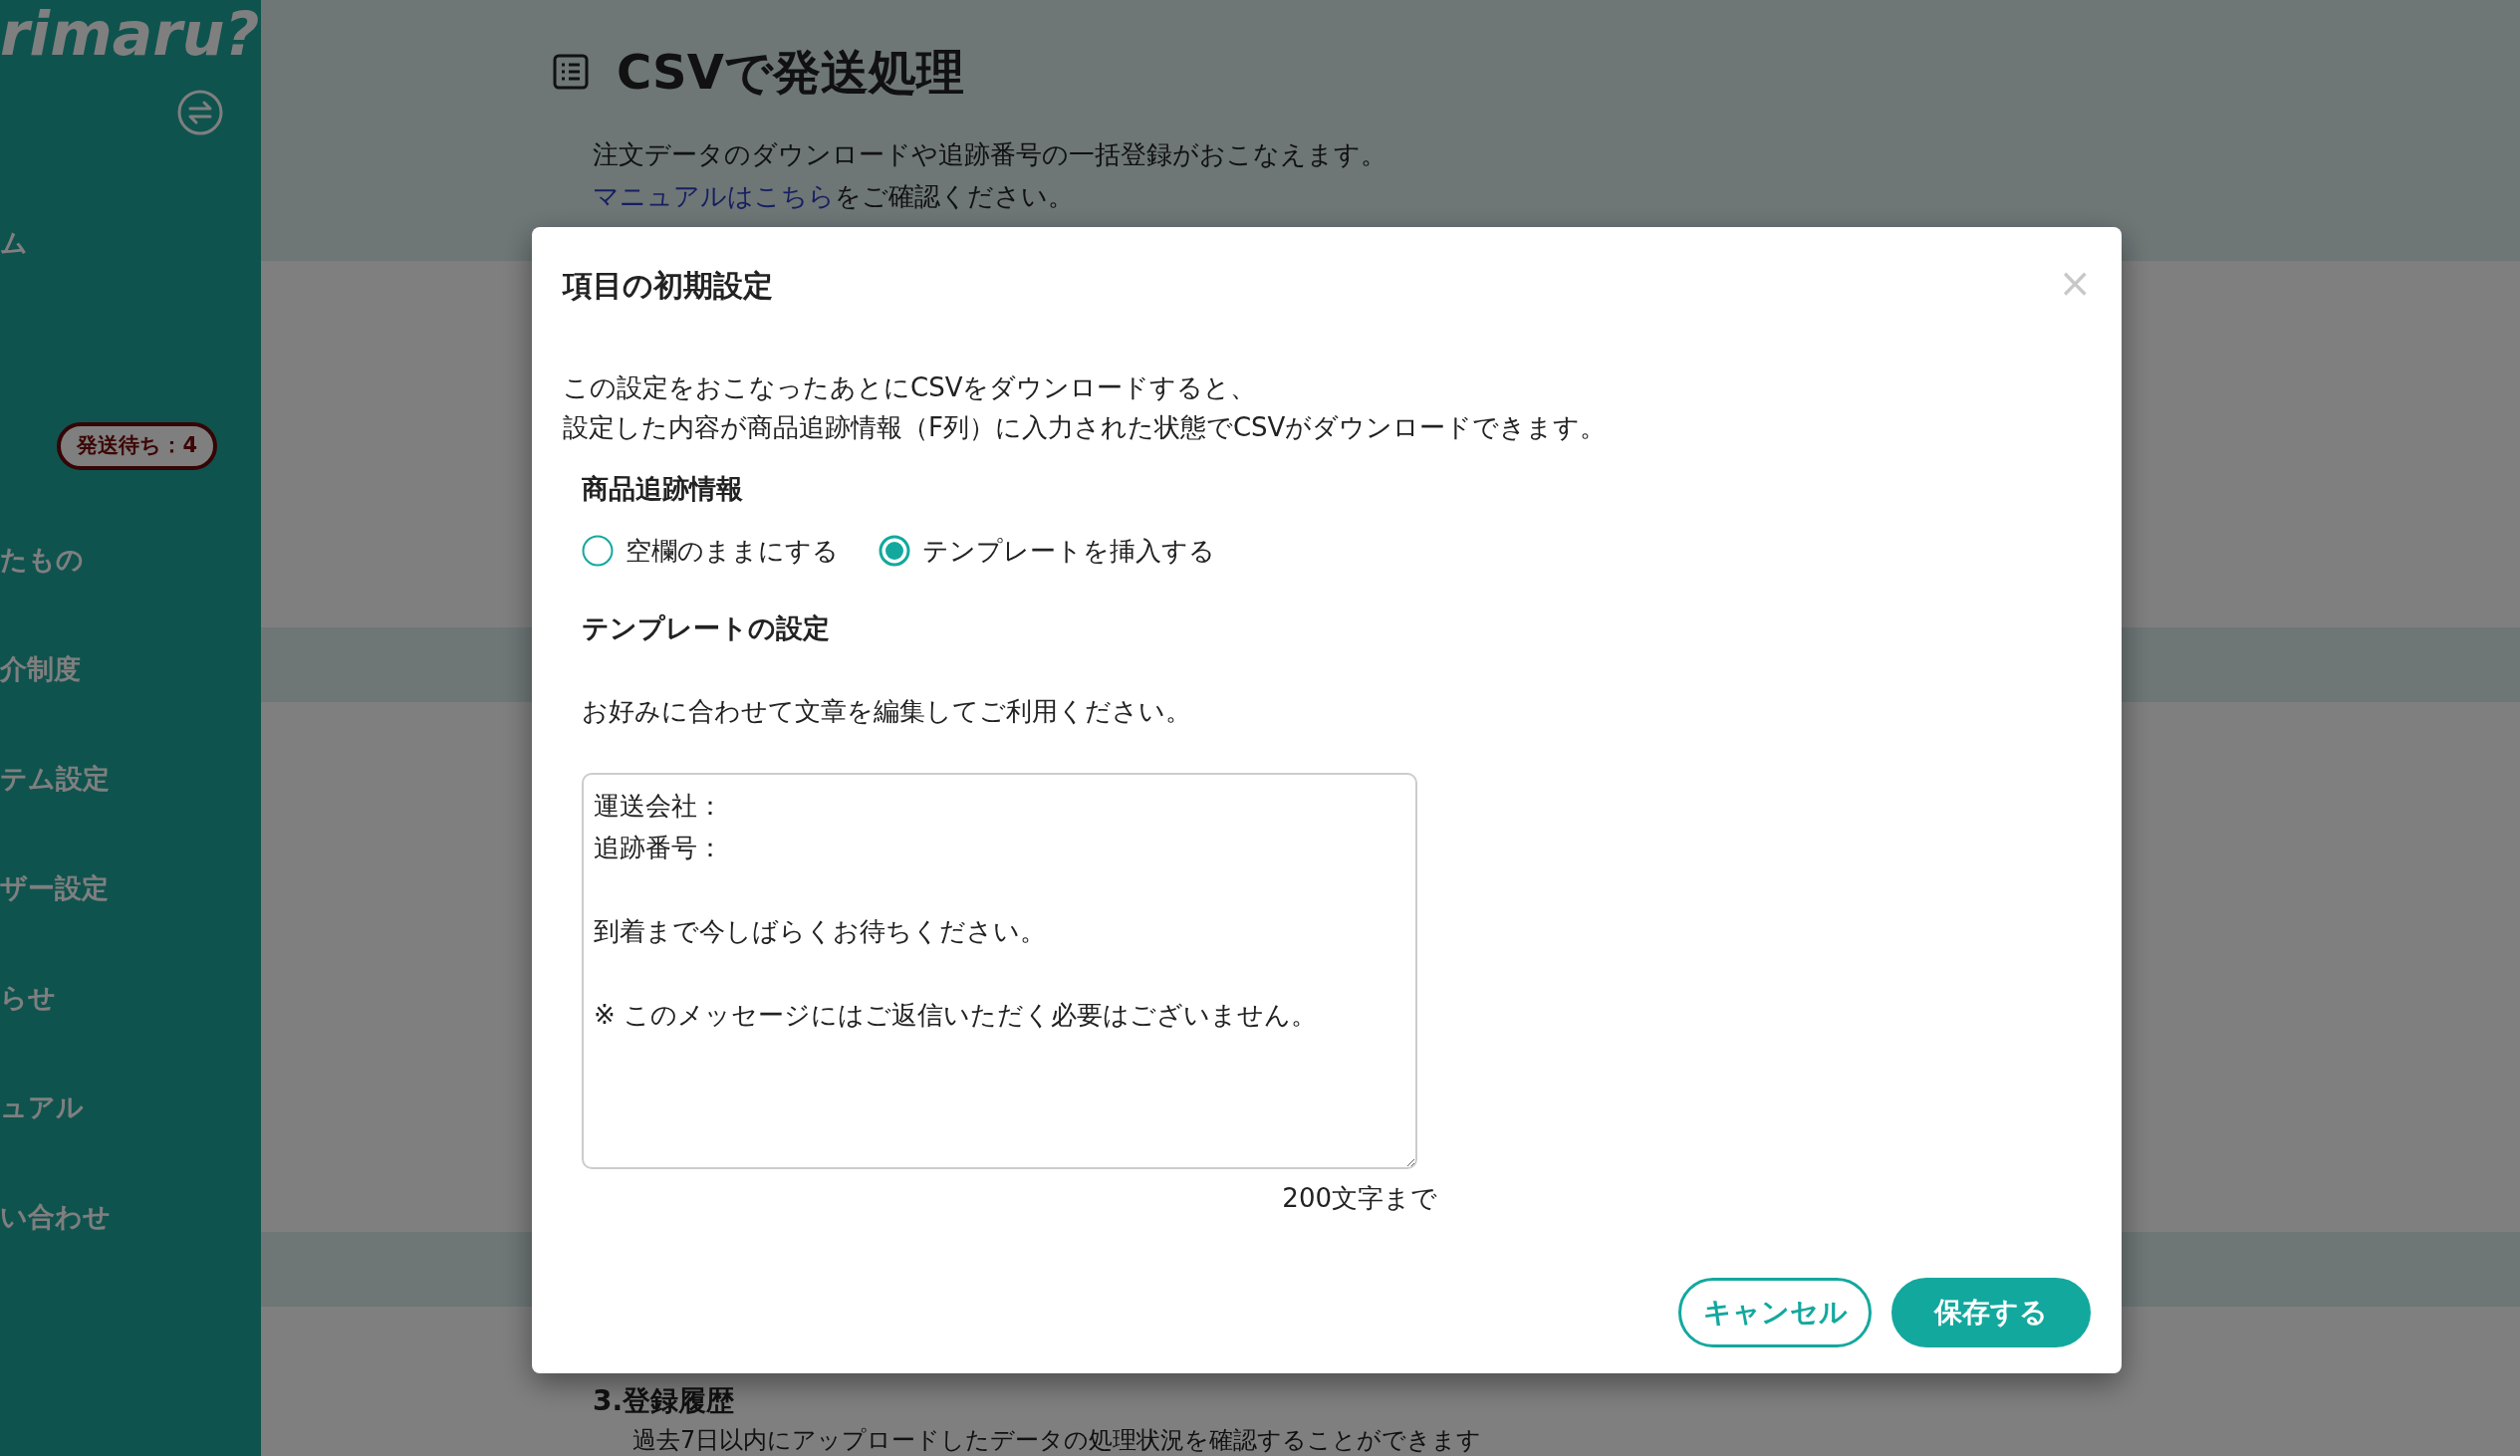 The image size is (2520, 1456). What do you see at coordinates (571, 72) in the screenshot?
I see `list-icon` at bounding box center [571, 72].